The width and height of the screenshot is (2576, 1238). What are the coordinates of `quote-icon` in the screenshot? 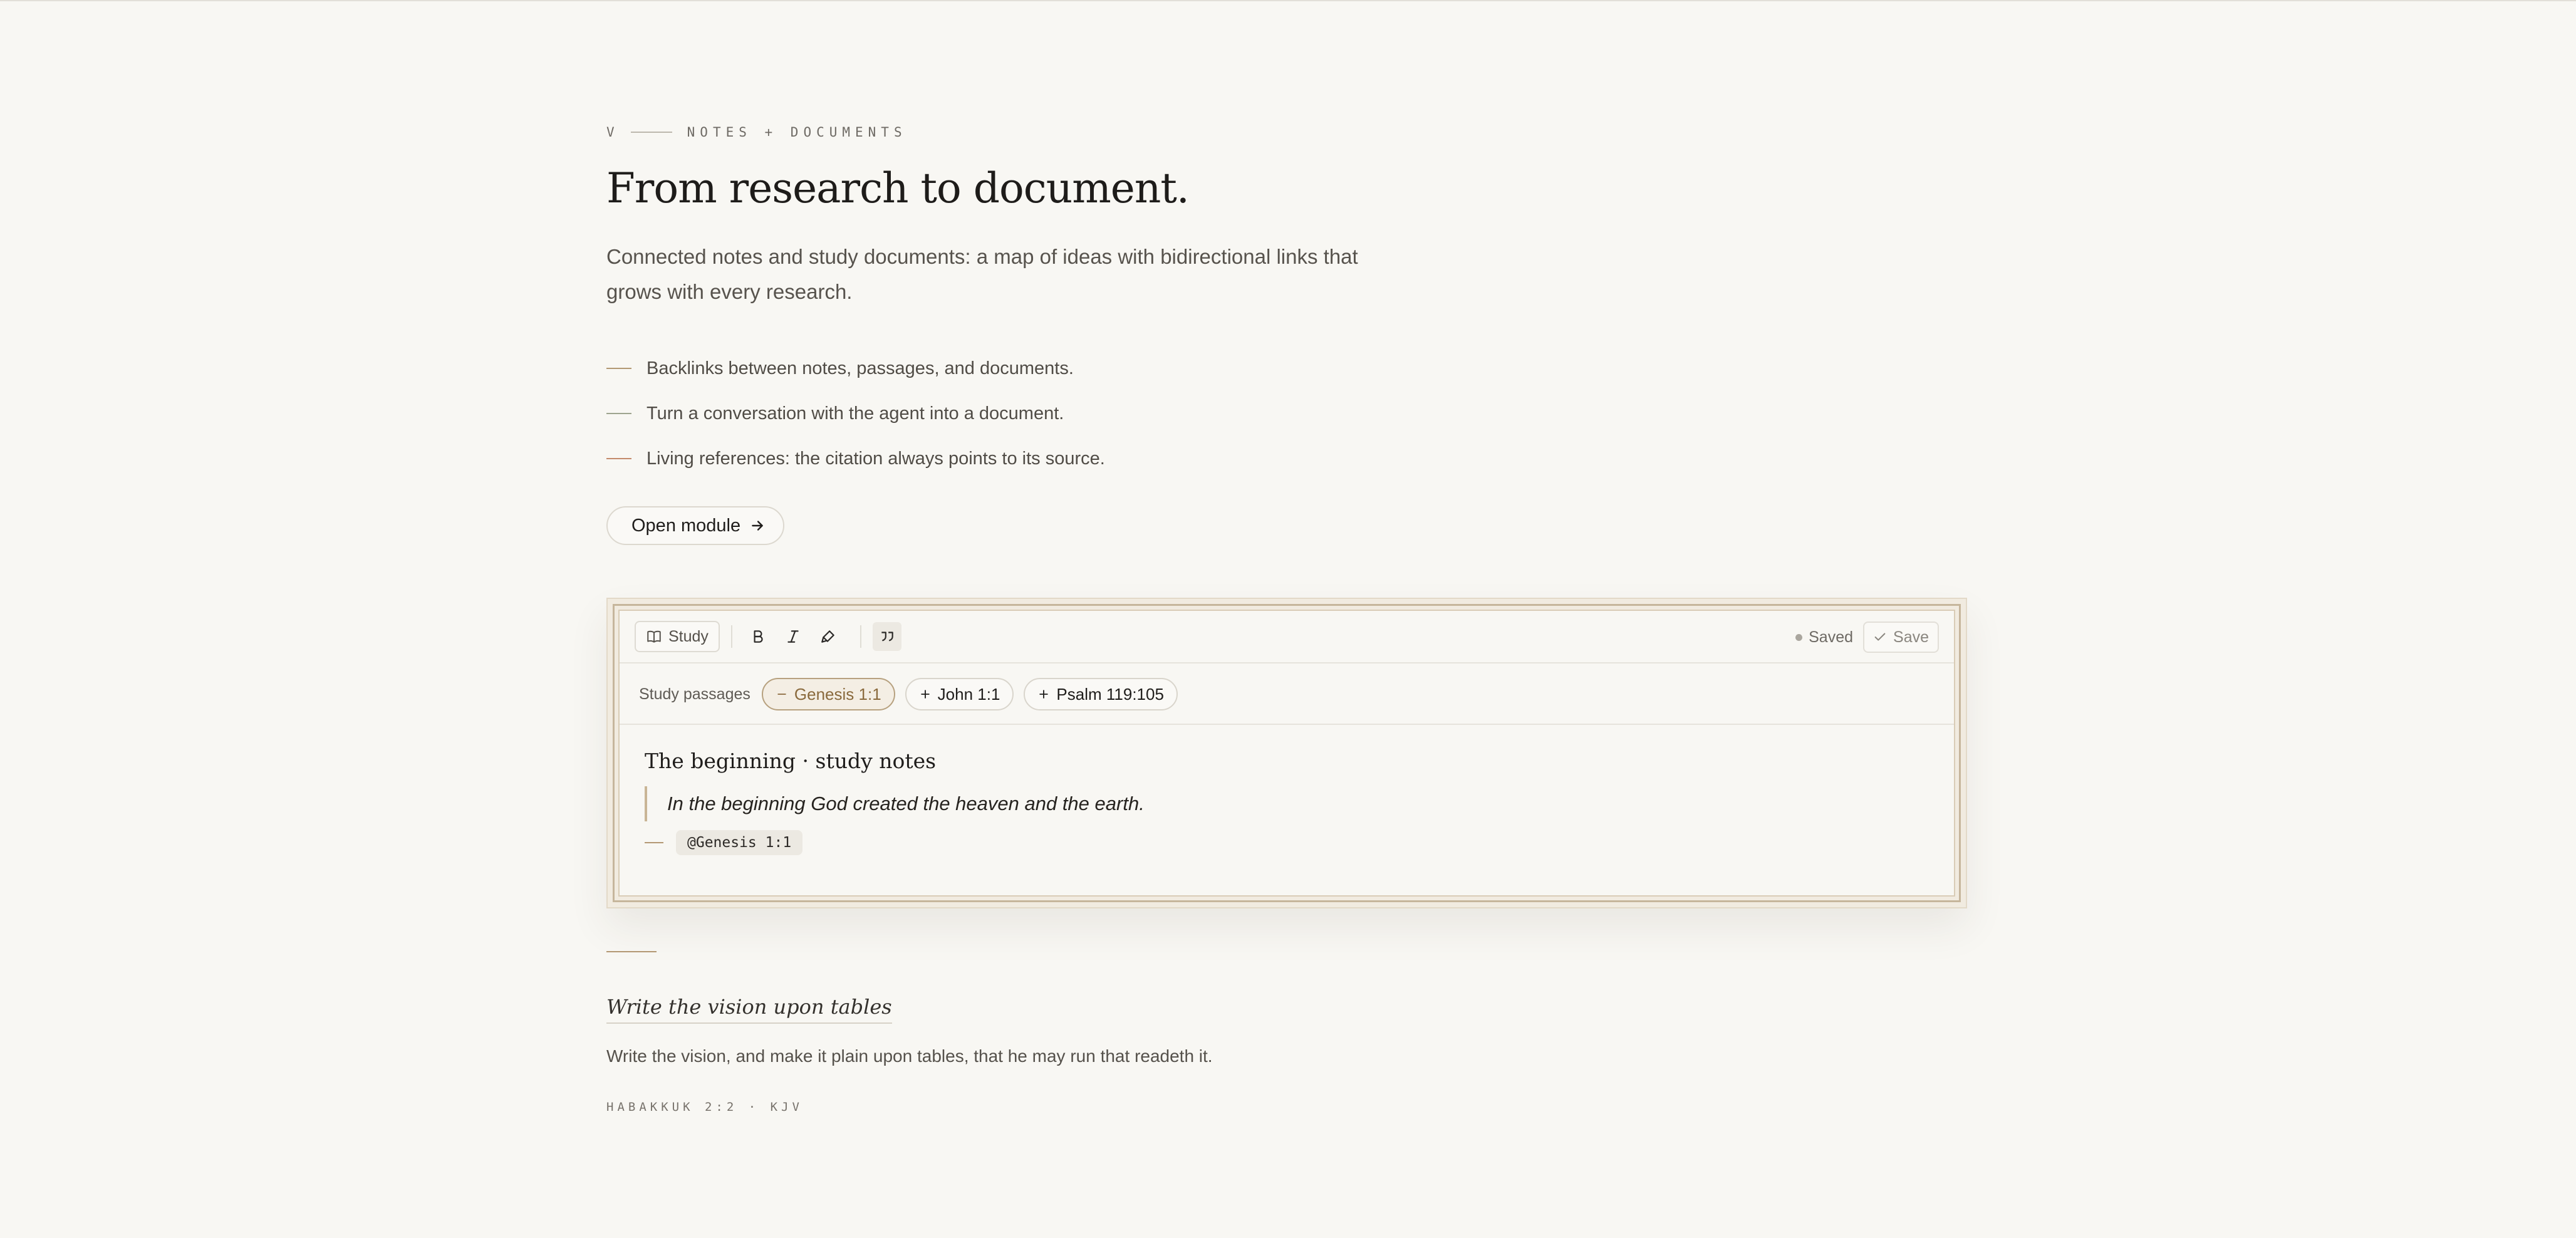 It's located at (887, 637).